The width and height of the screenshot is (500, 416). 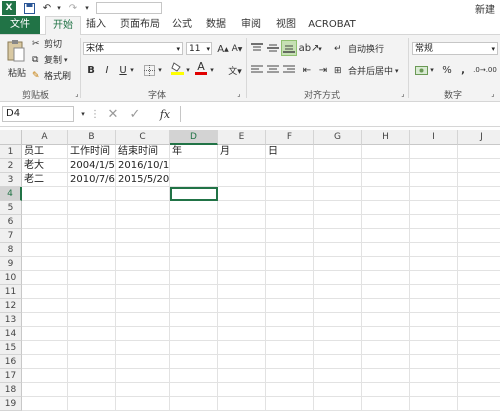 What do you see at coordinates (135, 114) in the screenshot?
I see `enter-icon: ✓` at bounding box center [135, 114].